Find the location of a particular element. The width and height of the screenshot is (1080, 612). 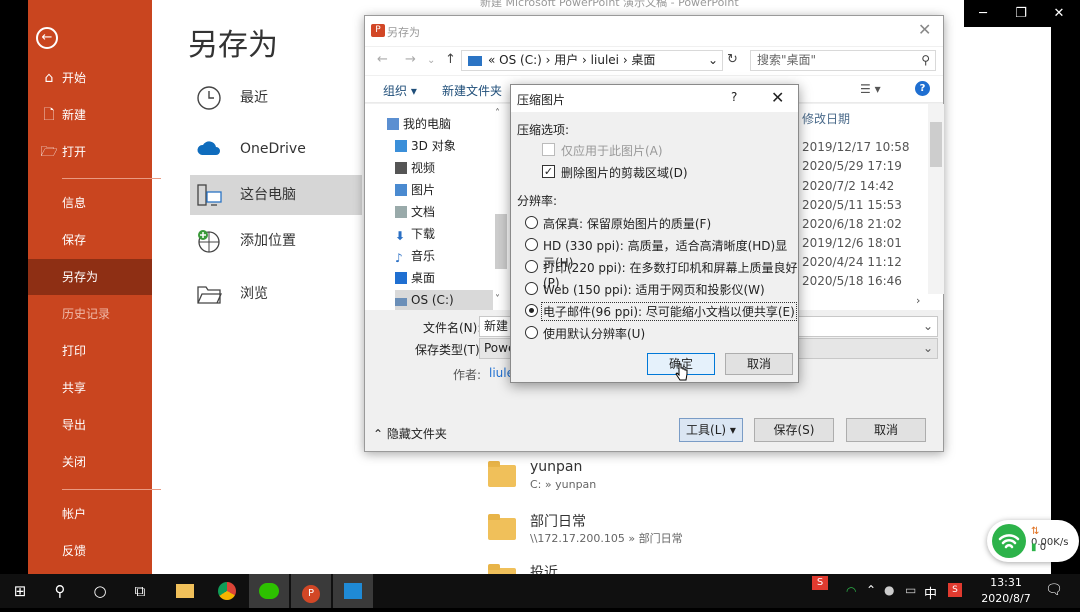

nav-save-as: 另存为 is located at coordinates (90, 277).